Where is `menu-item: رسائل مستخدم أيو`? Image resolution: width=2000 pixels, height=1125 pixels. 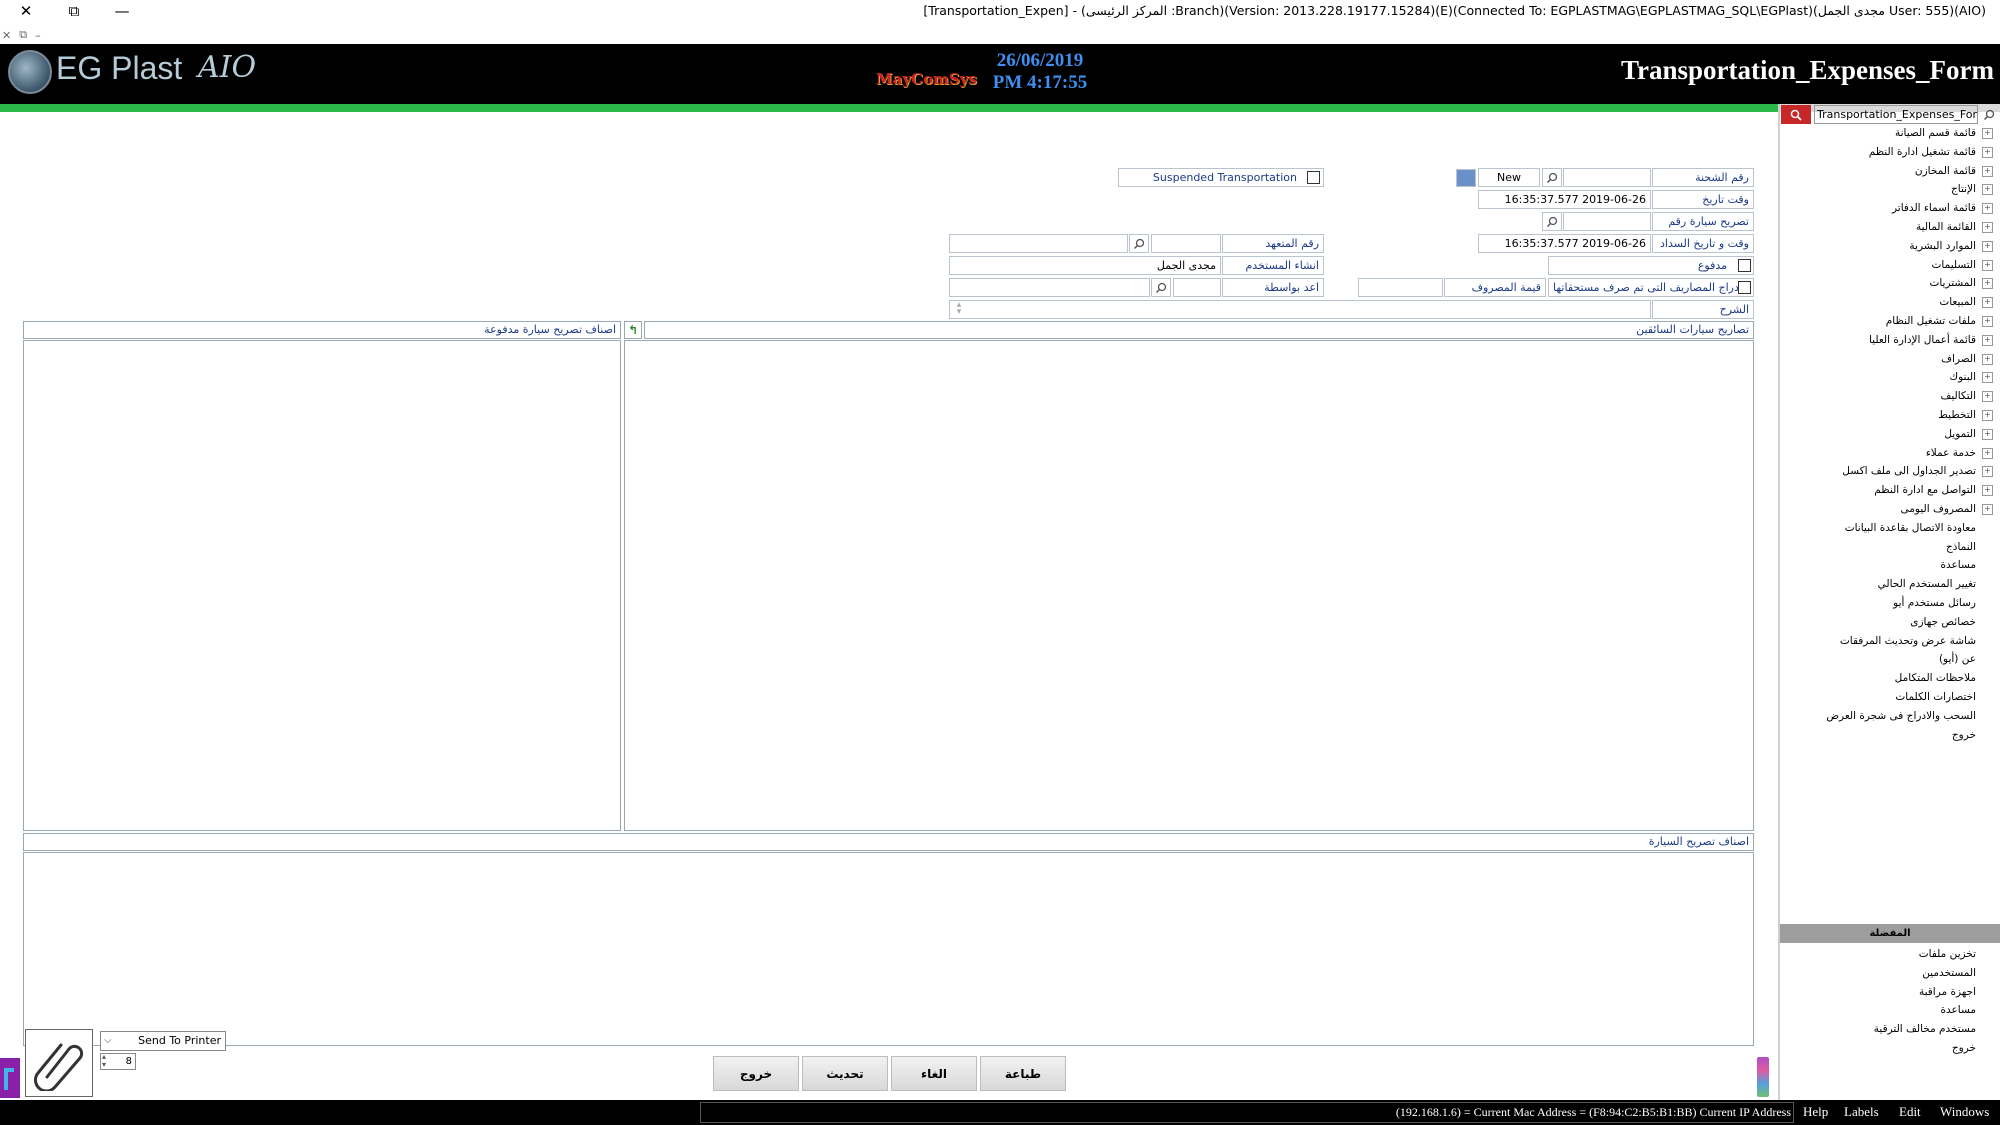
menu-item: رسائل مستخدم أيو is located at coordinates (1898, 603).